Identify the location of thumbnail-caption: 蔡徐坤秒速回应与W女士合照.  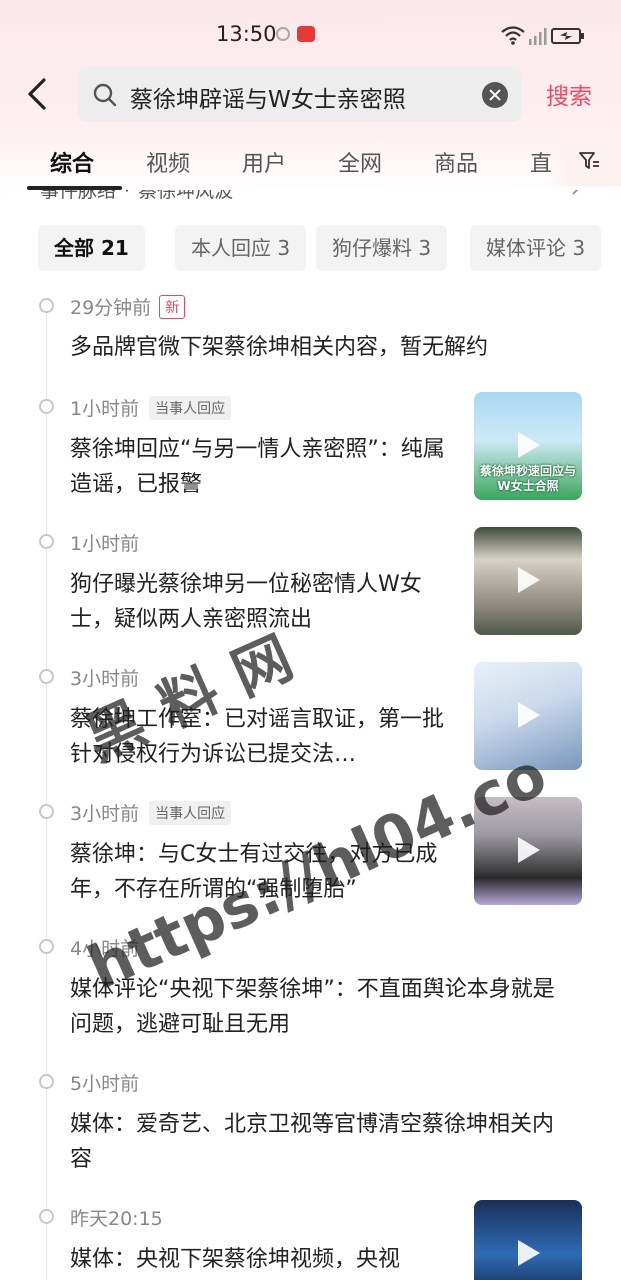
(527, 478).